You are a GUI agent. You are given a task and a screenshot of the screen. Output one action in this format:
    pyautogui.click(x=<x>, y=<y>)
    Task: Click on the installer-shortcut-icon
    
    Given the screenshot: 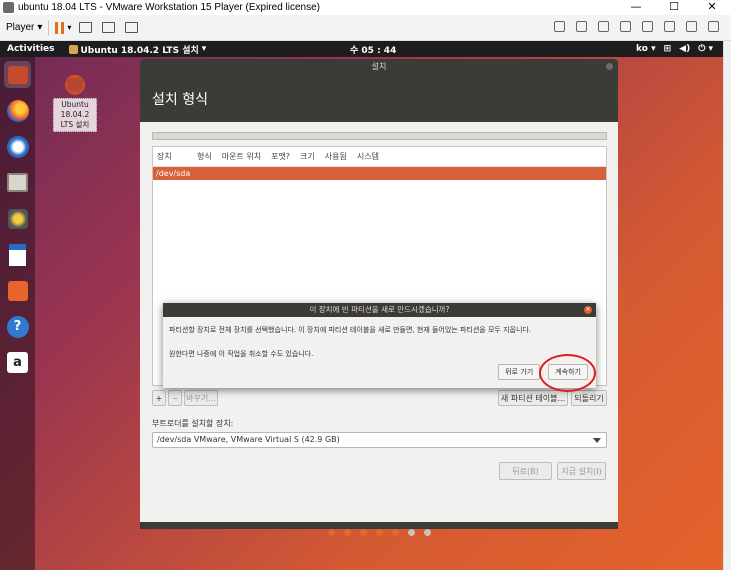 What is the action you would take?
    pyautogui.click(x=75, y=82)
    